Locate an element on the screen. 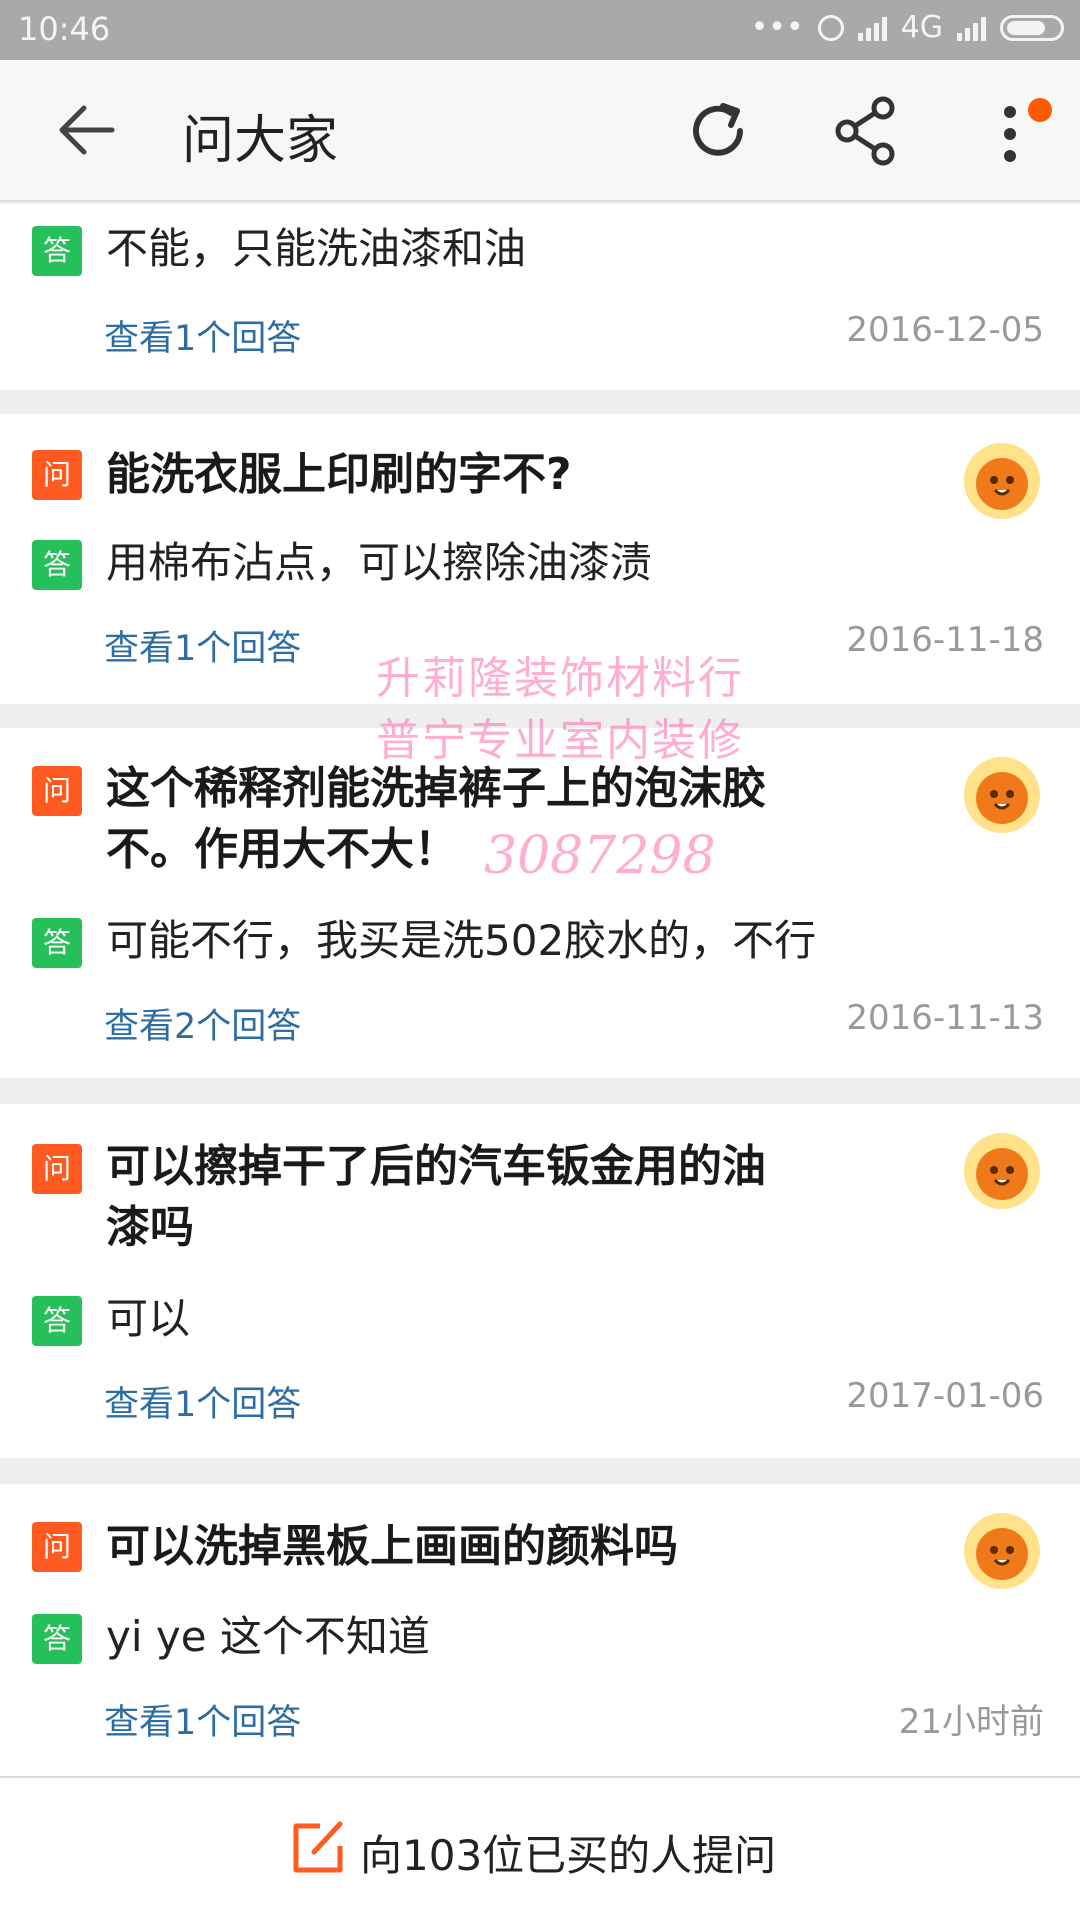 Image resolution: width=1080 pixels, height=1920 pixels. question-text-line-1: 可以擦掉干了后的汽车钣金用的油 is located at coordinates (476, 1166).